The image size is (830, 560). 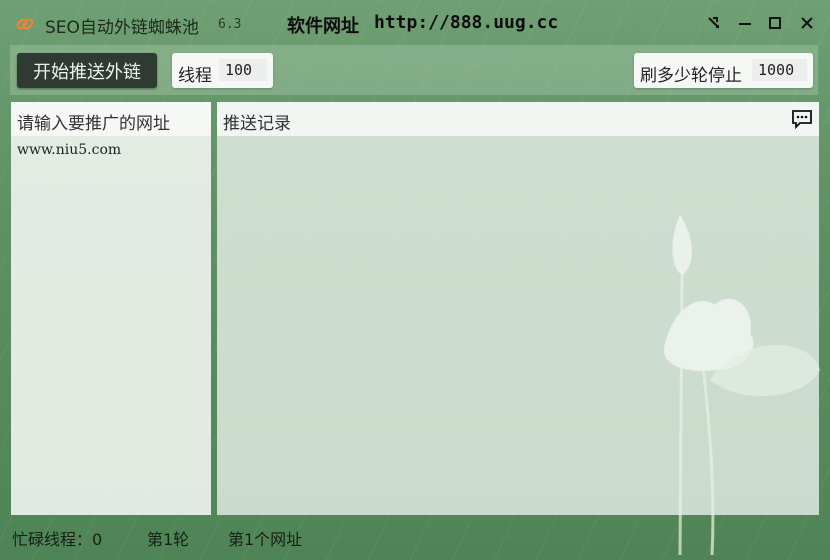 What do you see at coordinates (87, 70) in the screenshot?
I see `start-push-button: 开始推送外链` at bounding box center [87, 70].